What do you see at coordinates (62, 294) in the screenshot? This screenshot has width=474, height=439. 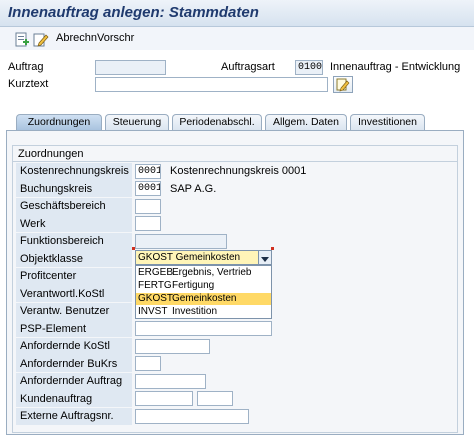 I see `verantwortl-kostl-label: Verantwortl.KoStl` at bounding box center [62, 294].